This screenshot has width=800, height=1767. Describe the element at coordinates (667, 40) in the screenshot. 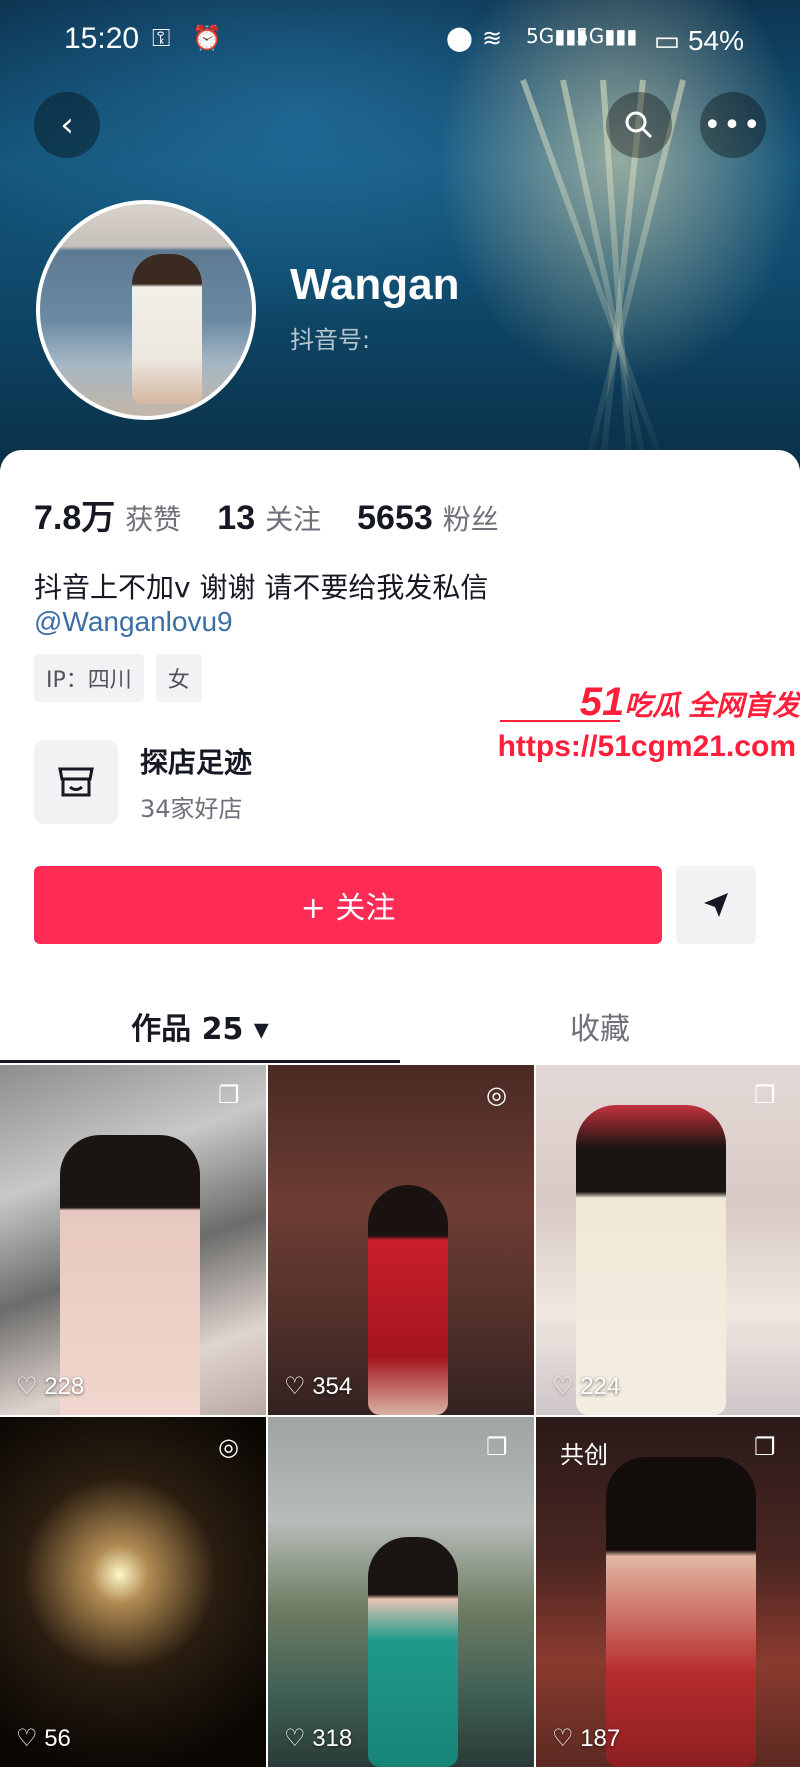

I see `battery-icon: ▭` at that location.